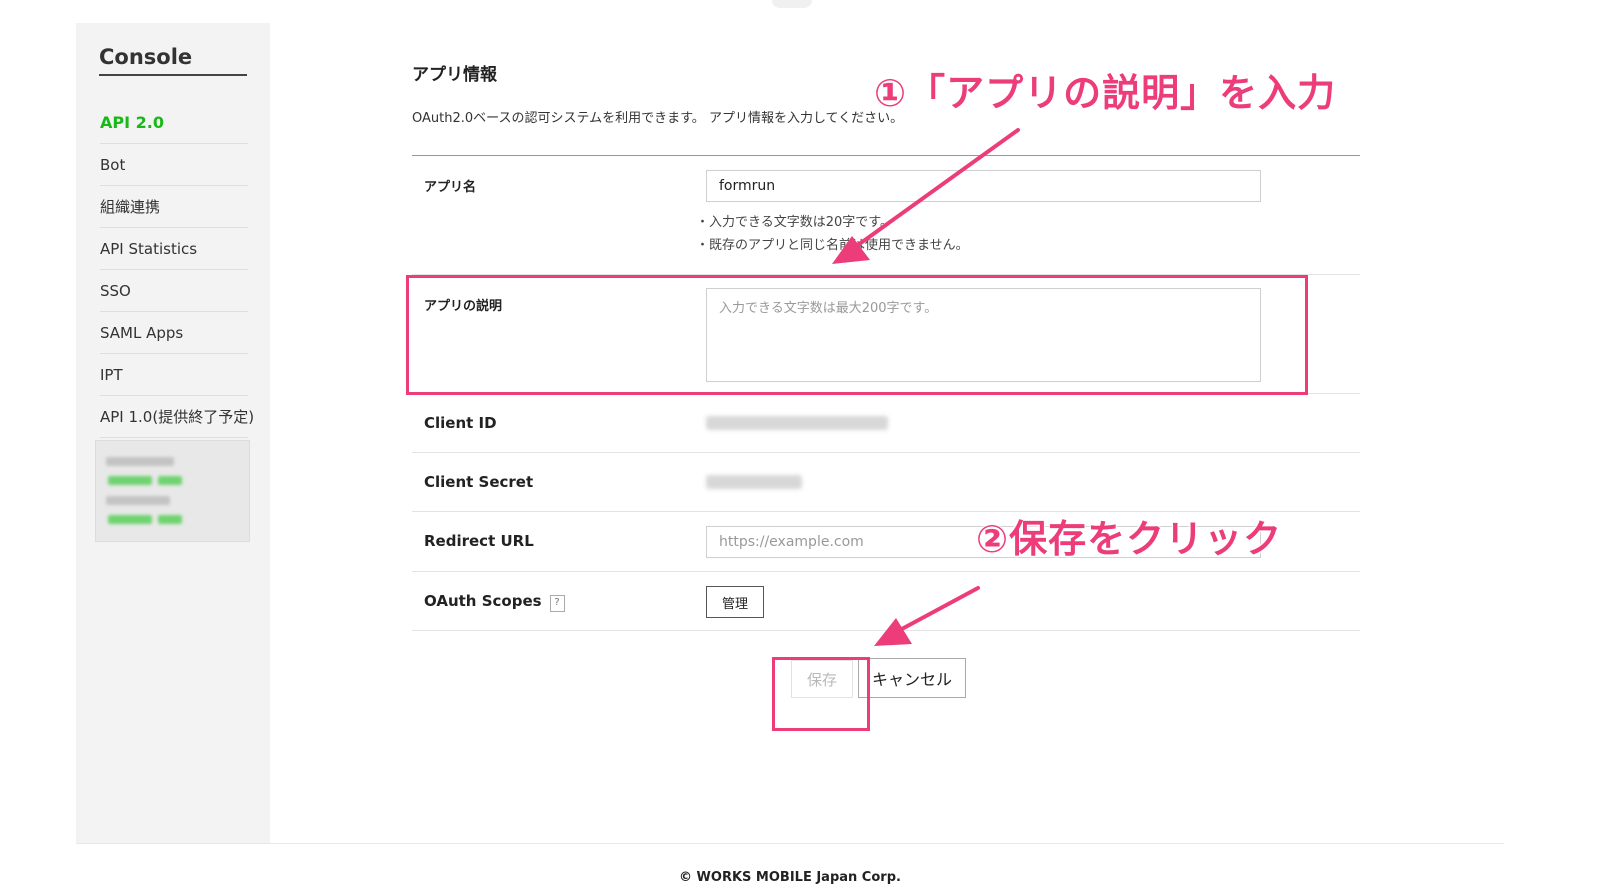 The image size is (1600, 885). Describe the element at coordinates (797, 423) in the screenshot. I see `client-id-redacted-value` at that location.